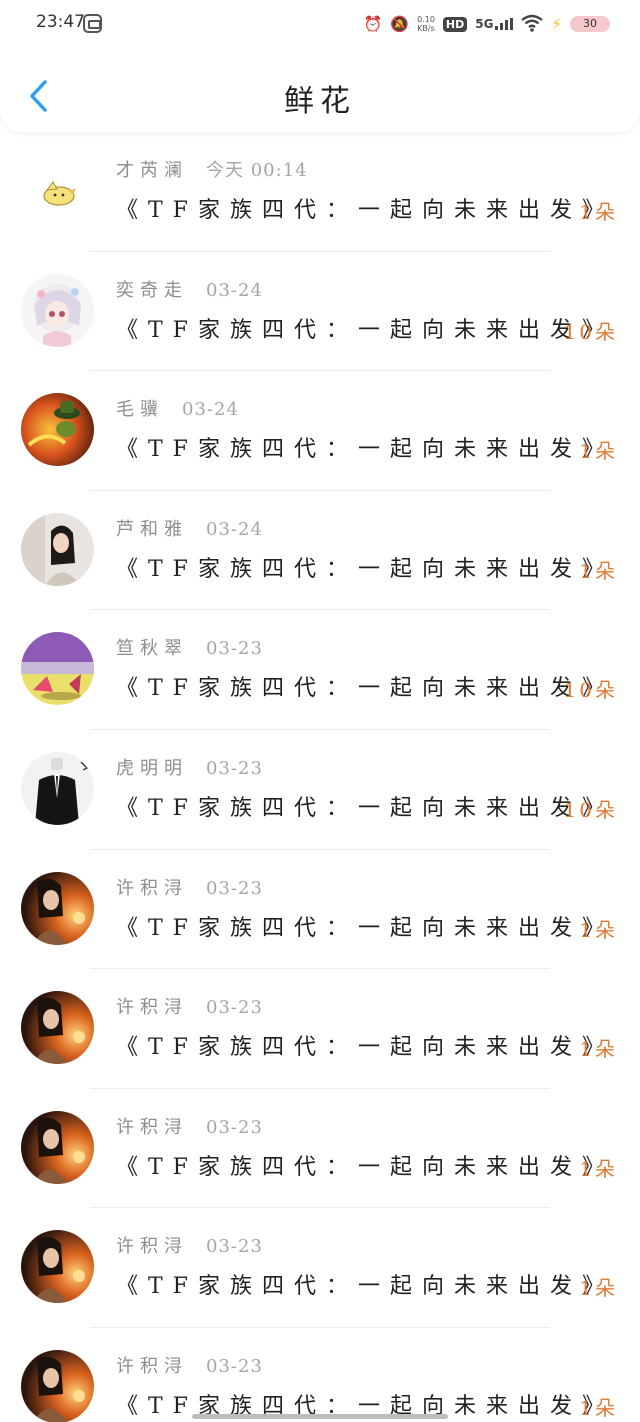  I want to click on name-row: 芦和雅 03-24, so click(189, 528).